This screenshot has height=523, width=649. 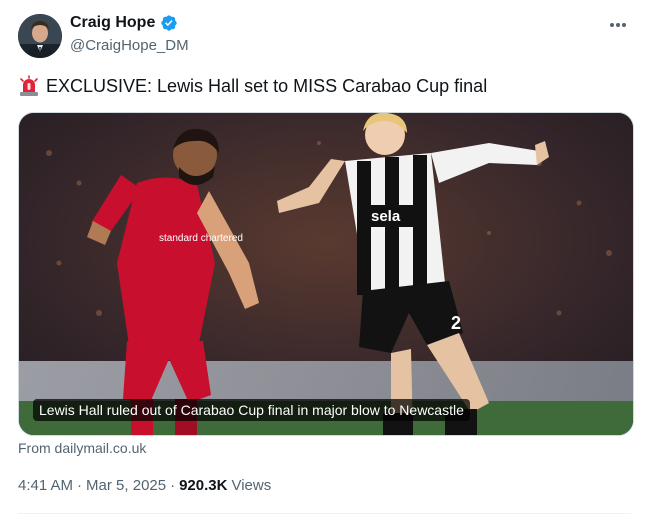 What do you see at coordinates (386, 216) in the screenshot?
I see `right-sponsor-text: sela` at bounding box center [386, 216].